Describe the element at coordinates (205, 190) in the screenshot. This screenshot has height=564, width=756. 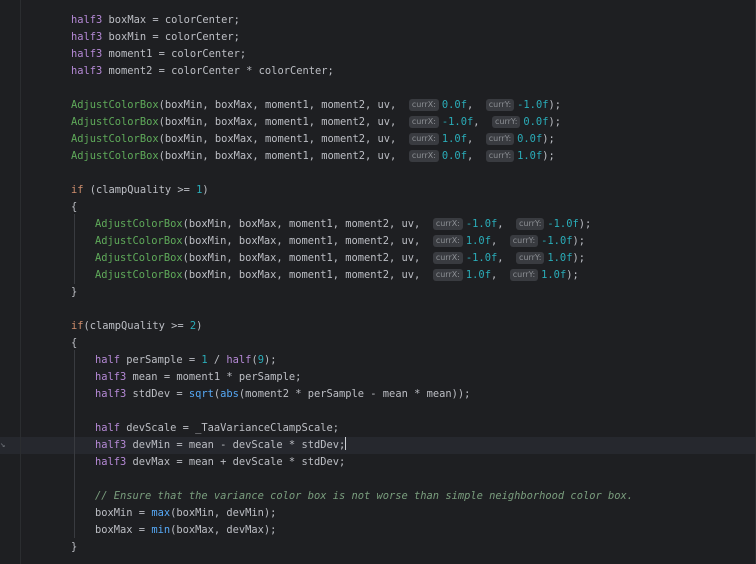
I see `code-token: )` at that location.